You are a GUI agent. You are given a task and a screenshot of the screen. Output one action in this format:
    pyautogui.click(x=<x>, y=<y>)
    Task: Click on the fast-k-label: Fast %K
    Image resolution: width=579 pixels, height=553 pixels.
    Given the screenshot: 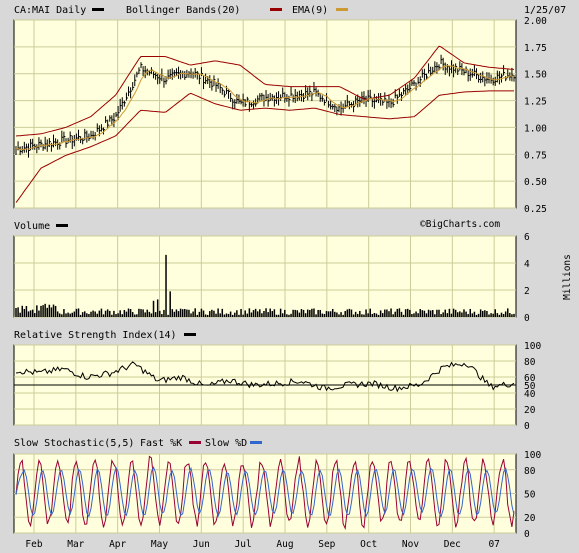 What is the action you would take?
    pyautogui.click(x=161, y=443)
    